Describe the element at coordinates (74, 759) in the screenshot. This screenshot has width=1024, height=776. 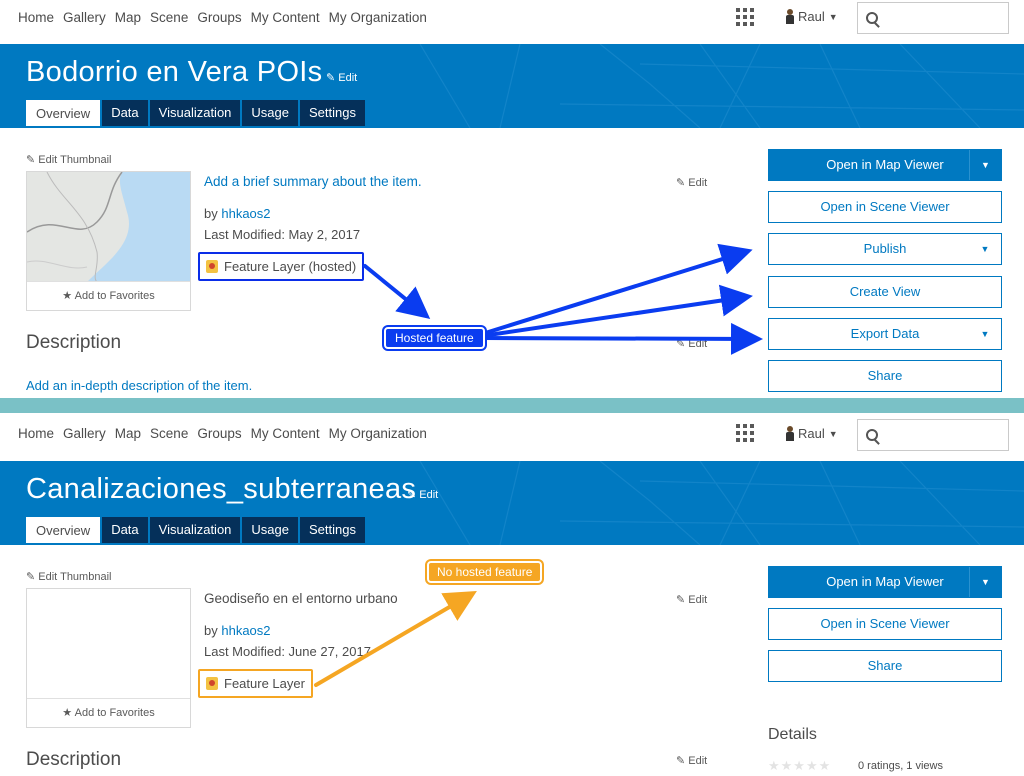
I see `description-heading: Description` at that location.